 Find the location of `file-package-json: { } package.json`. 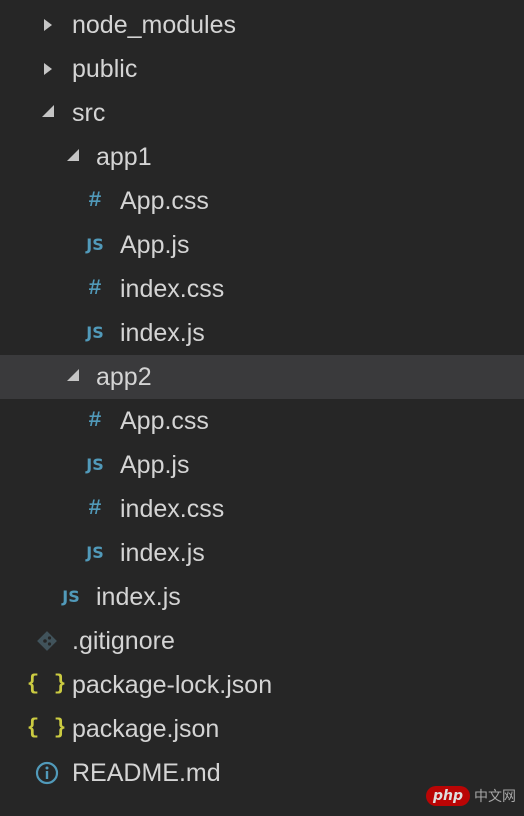

file-package-json: { } package.json is located at coordinates (262, 729).